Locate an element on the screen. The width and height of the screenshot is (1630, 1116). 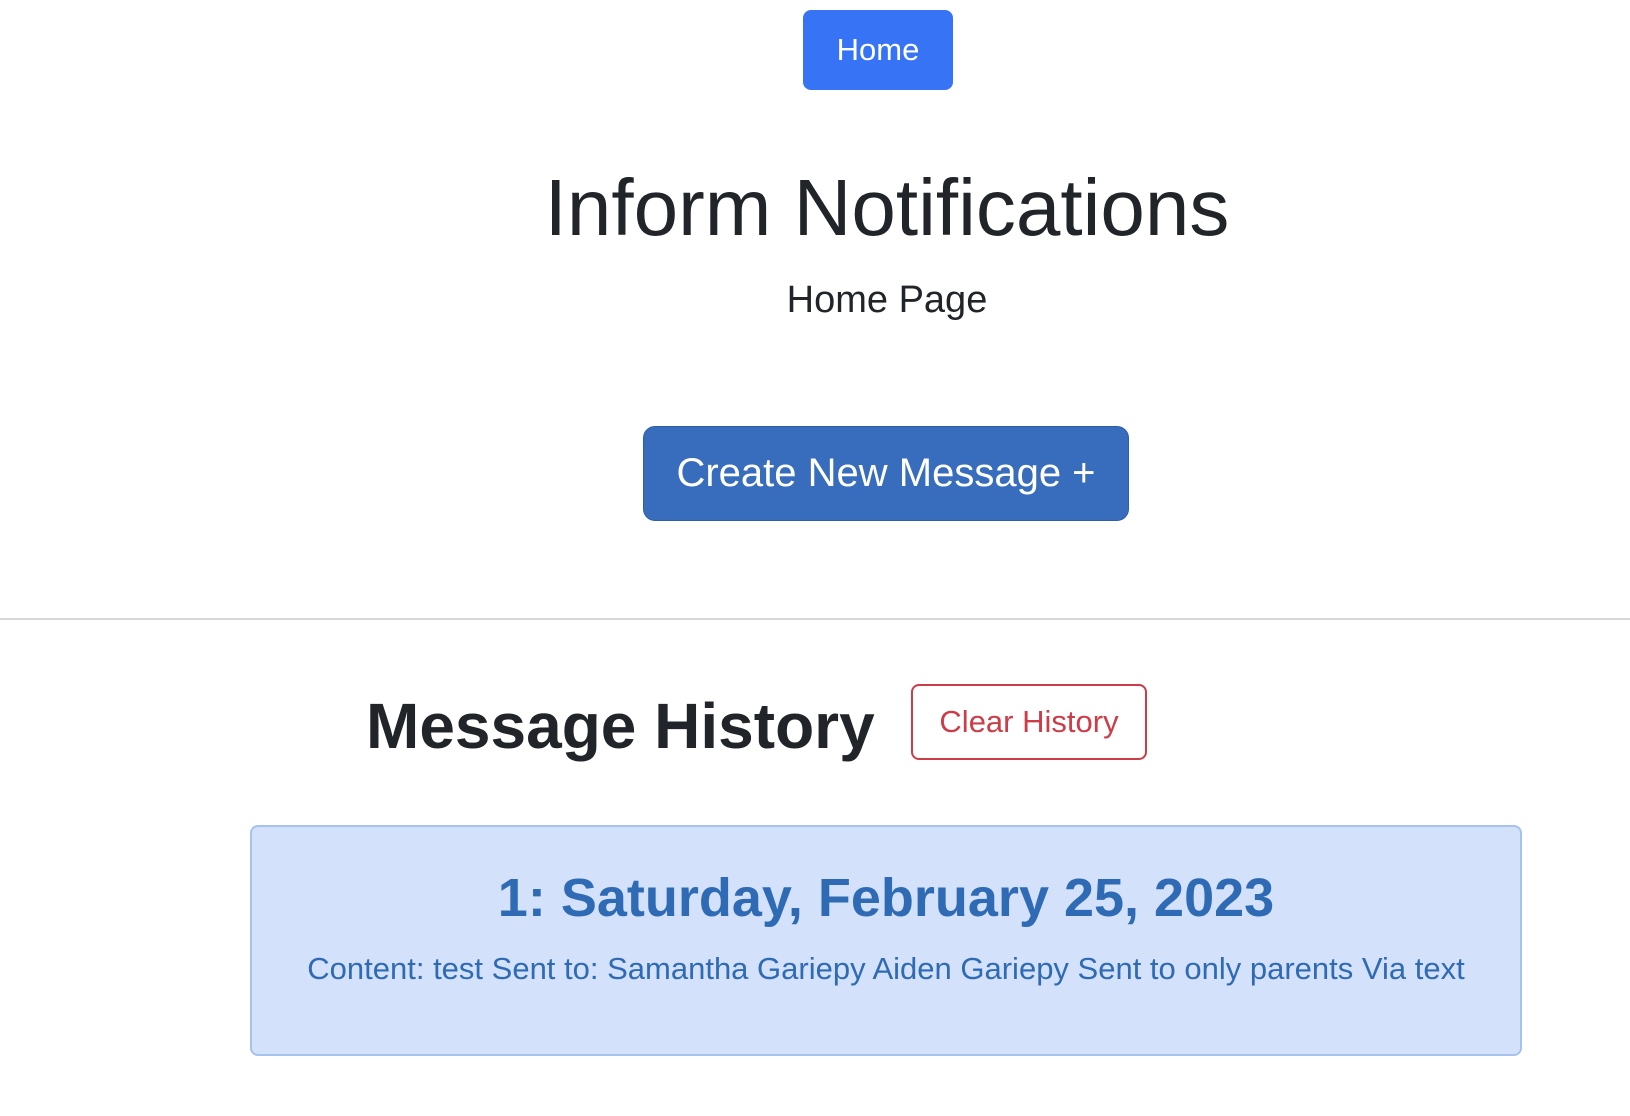
page-subtitle: Home Page is located at coordinates (887, 300).